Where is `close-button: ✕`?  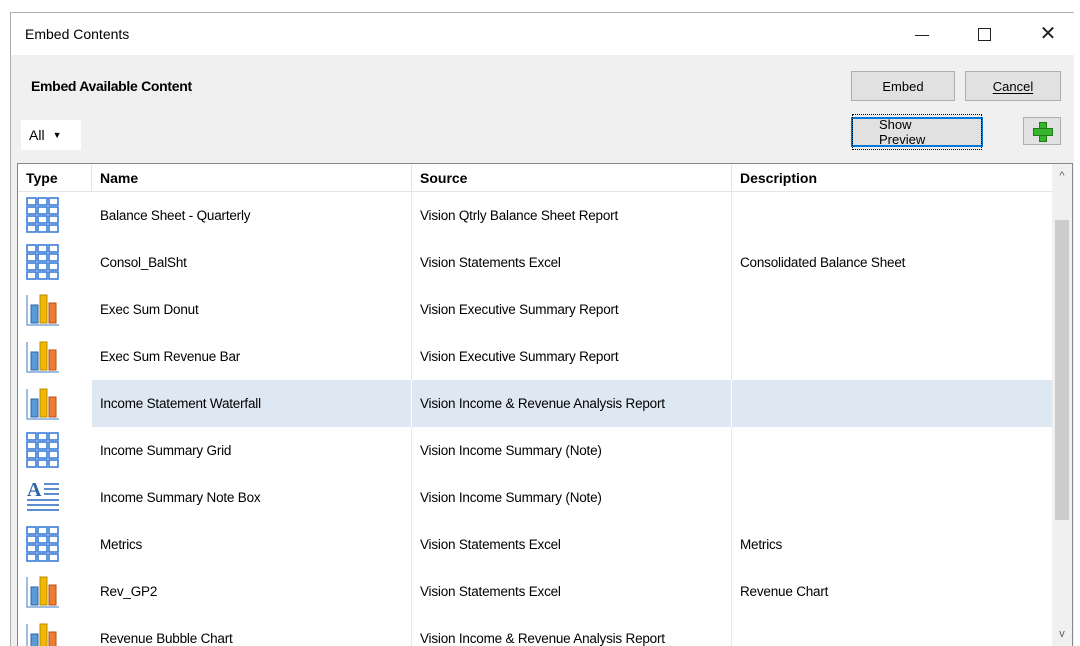 close-button: ✕ is located at coordinates (1048, 34).